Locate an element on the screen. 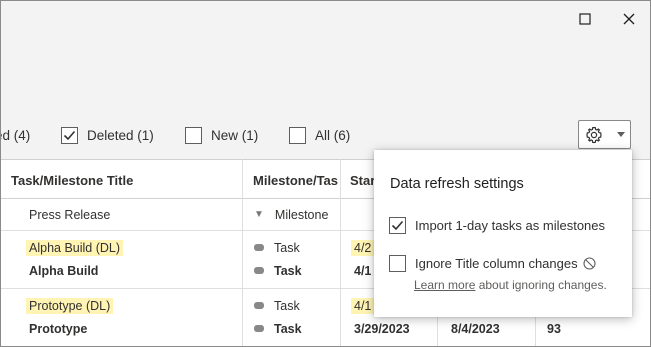 Image resolution: width=651 pixels, height=347 pixels. import-milestones-option: Import 1-day tasks as milestones is located at coordinates (497, 225).